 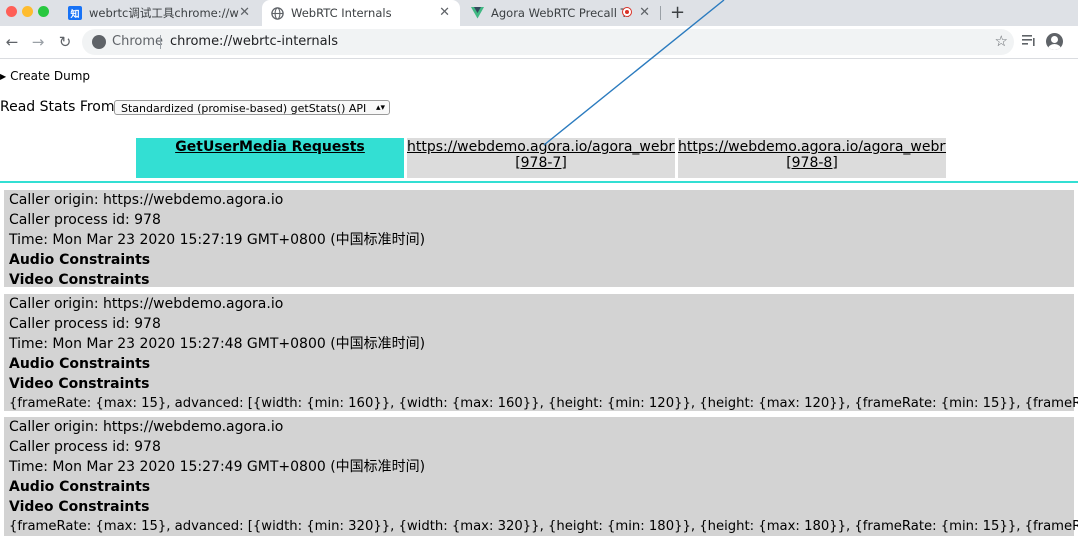 What do you see at coordinates (60, 107) in the screenshot?
I see `read-stats-label: Read Stats From:` at bounding box center [60, 107].